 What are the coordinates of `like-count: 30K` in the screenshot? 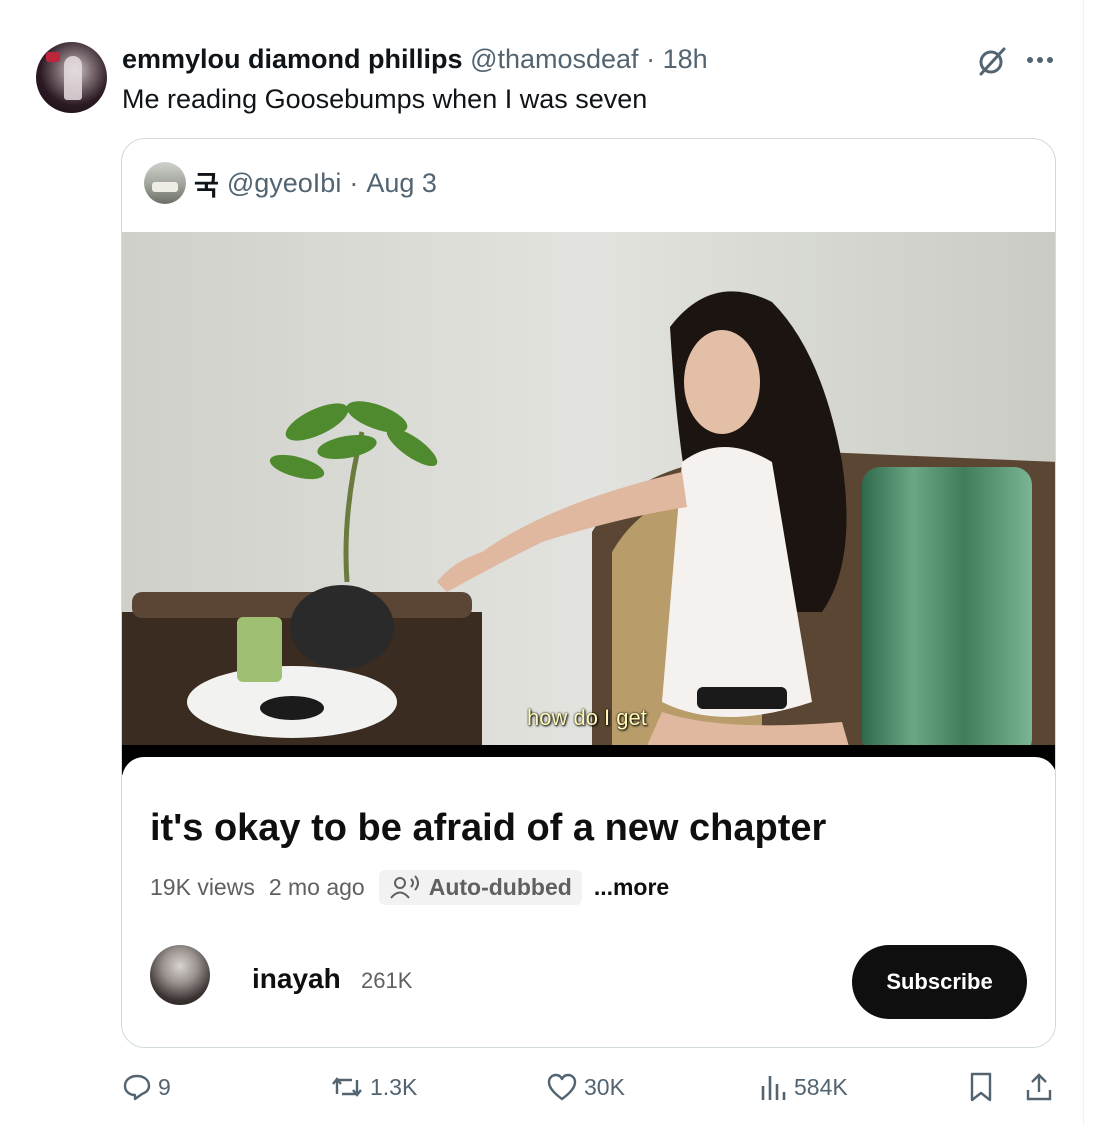 It's located at (604, 1086).